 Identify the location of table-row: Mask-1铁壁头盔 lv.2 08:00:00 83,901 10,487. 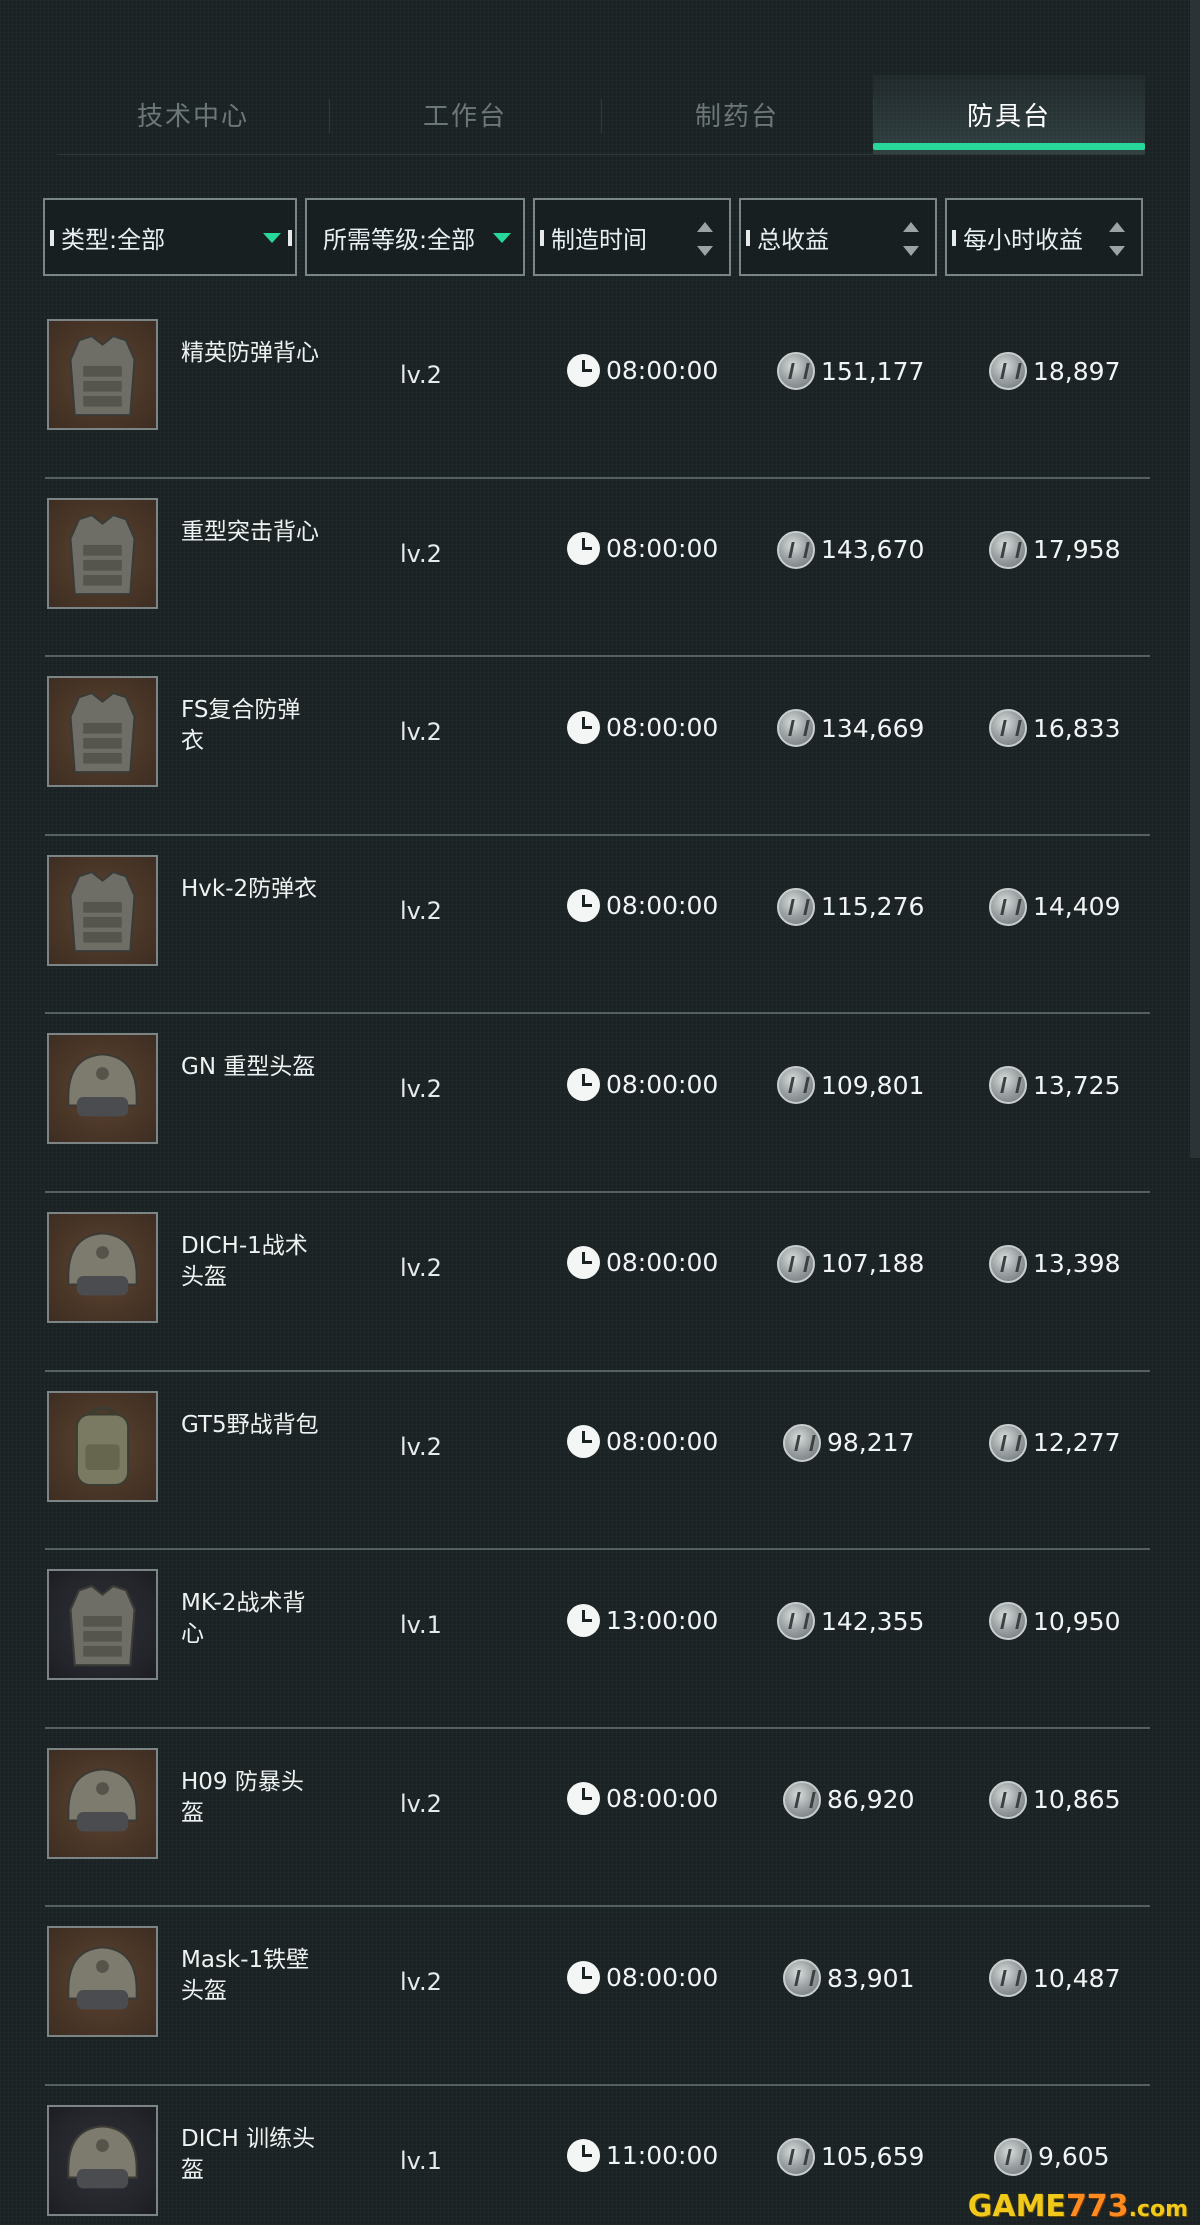
(597, 1996).